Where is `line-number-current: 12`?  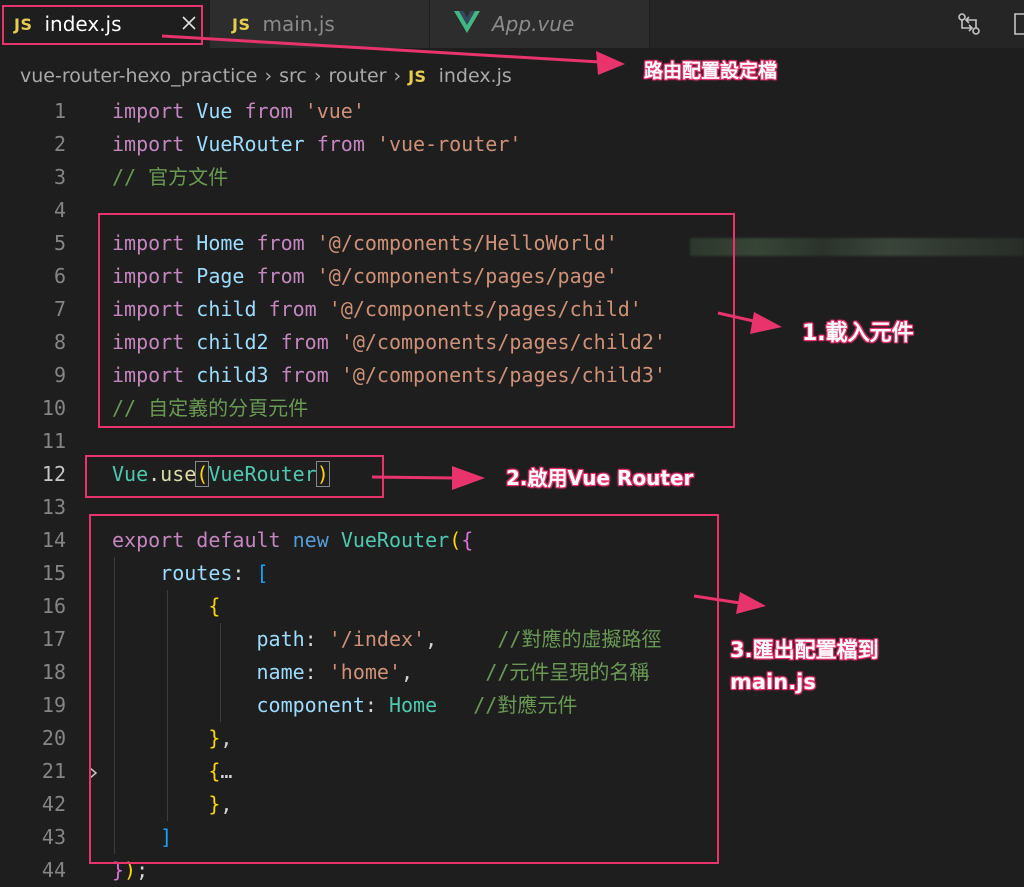
line-number-current: 12 is located at coordinates (53, 474).